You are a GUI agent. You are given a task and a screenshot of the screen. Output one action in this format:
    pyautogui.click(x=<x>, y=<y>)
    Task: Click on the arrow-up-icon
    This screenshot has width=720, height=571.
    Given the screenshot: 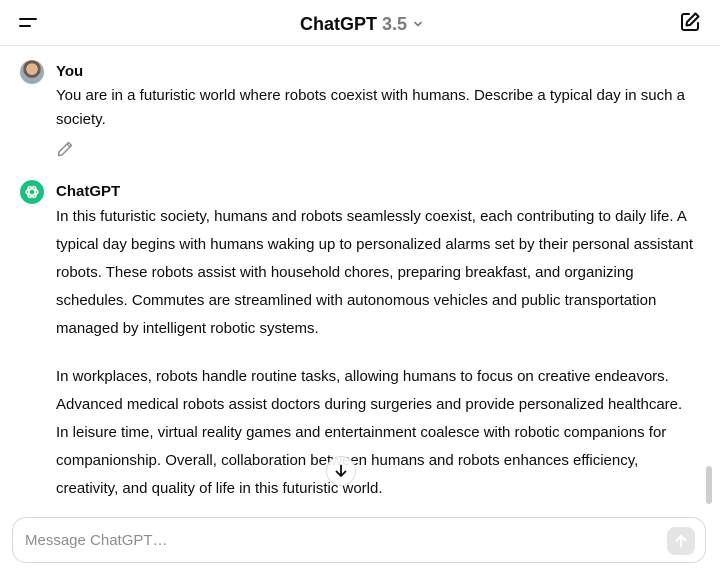 What is the action you would take?
    pyautogui.click(x=681, y=541)
    